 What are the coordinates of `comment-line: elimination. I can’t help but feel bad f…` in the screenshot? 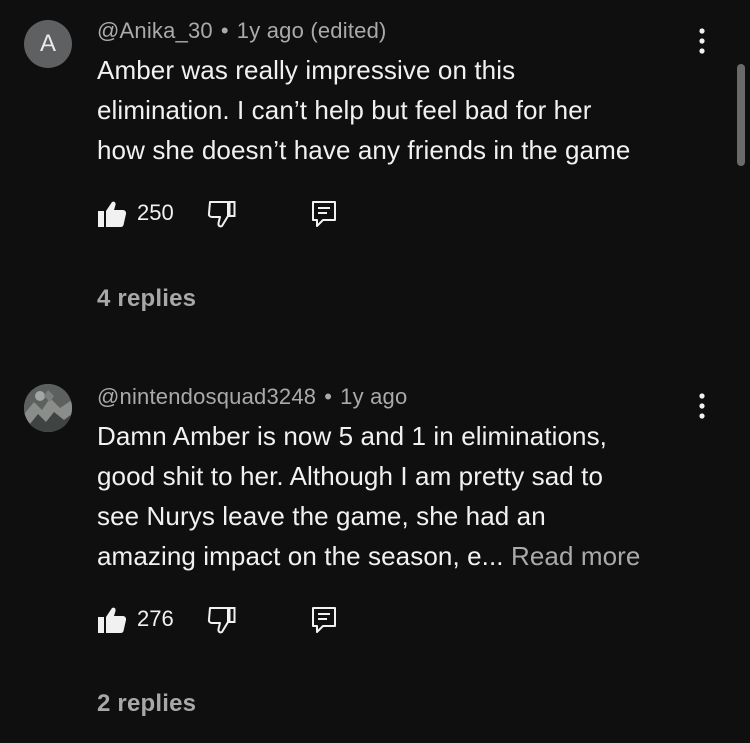 It's located at (344, 110).